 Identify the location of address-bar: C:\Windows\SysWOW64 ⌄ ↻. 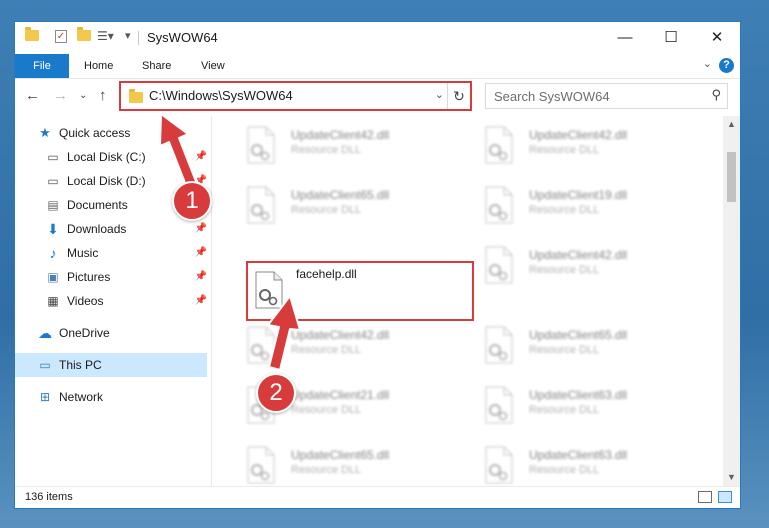
(295, 96).